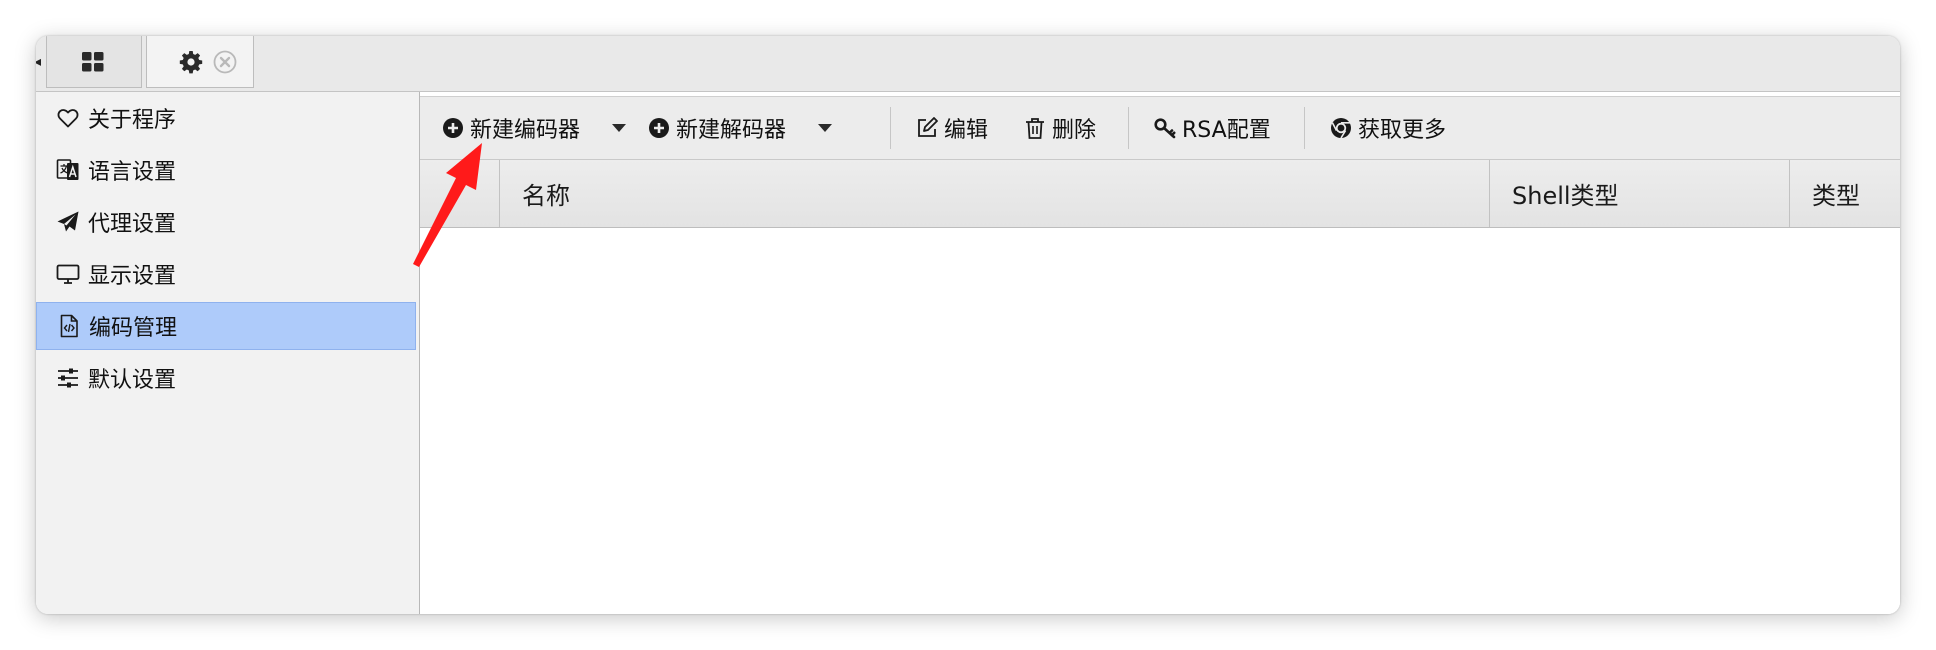  What do you see at coordinates (132, 172) in the screenshot?
I see `sidebar-item-label: 语言设置` at bounding box center [132, 172].